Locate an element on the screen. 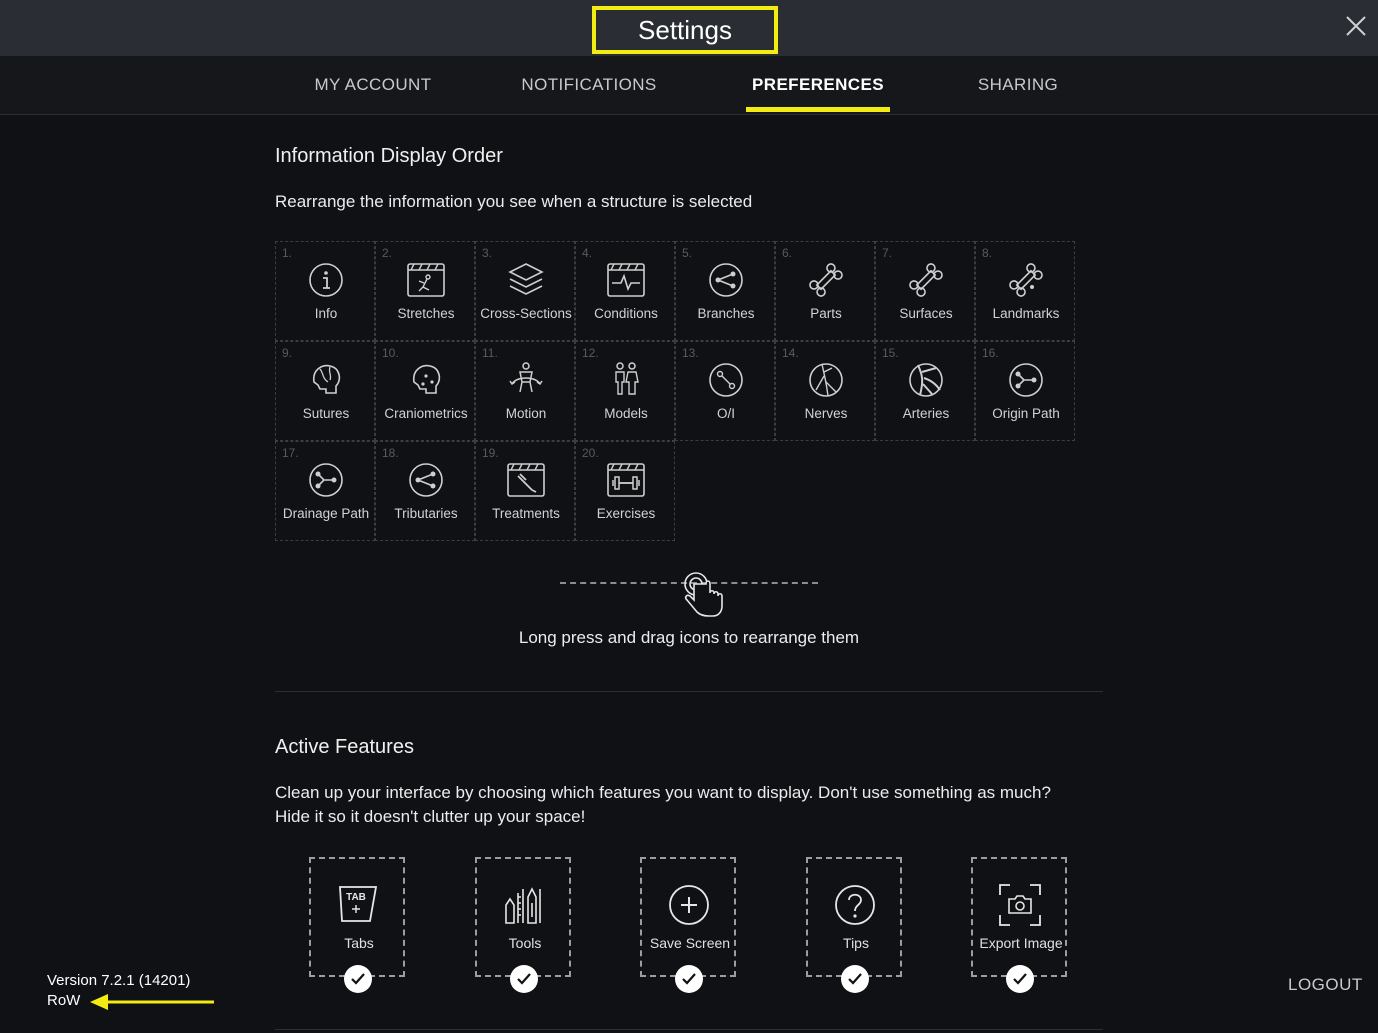 The height and width of the screenshot is (1033, 1378). order-number: 5. is located at coordinates (687, 253).